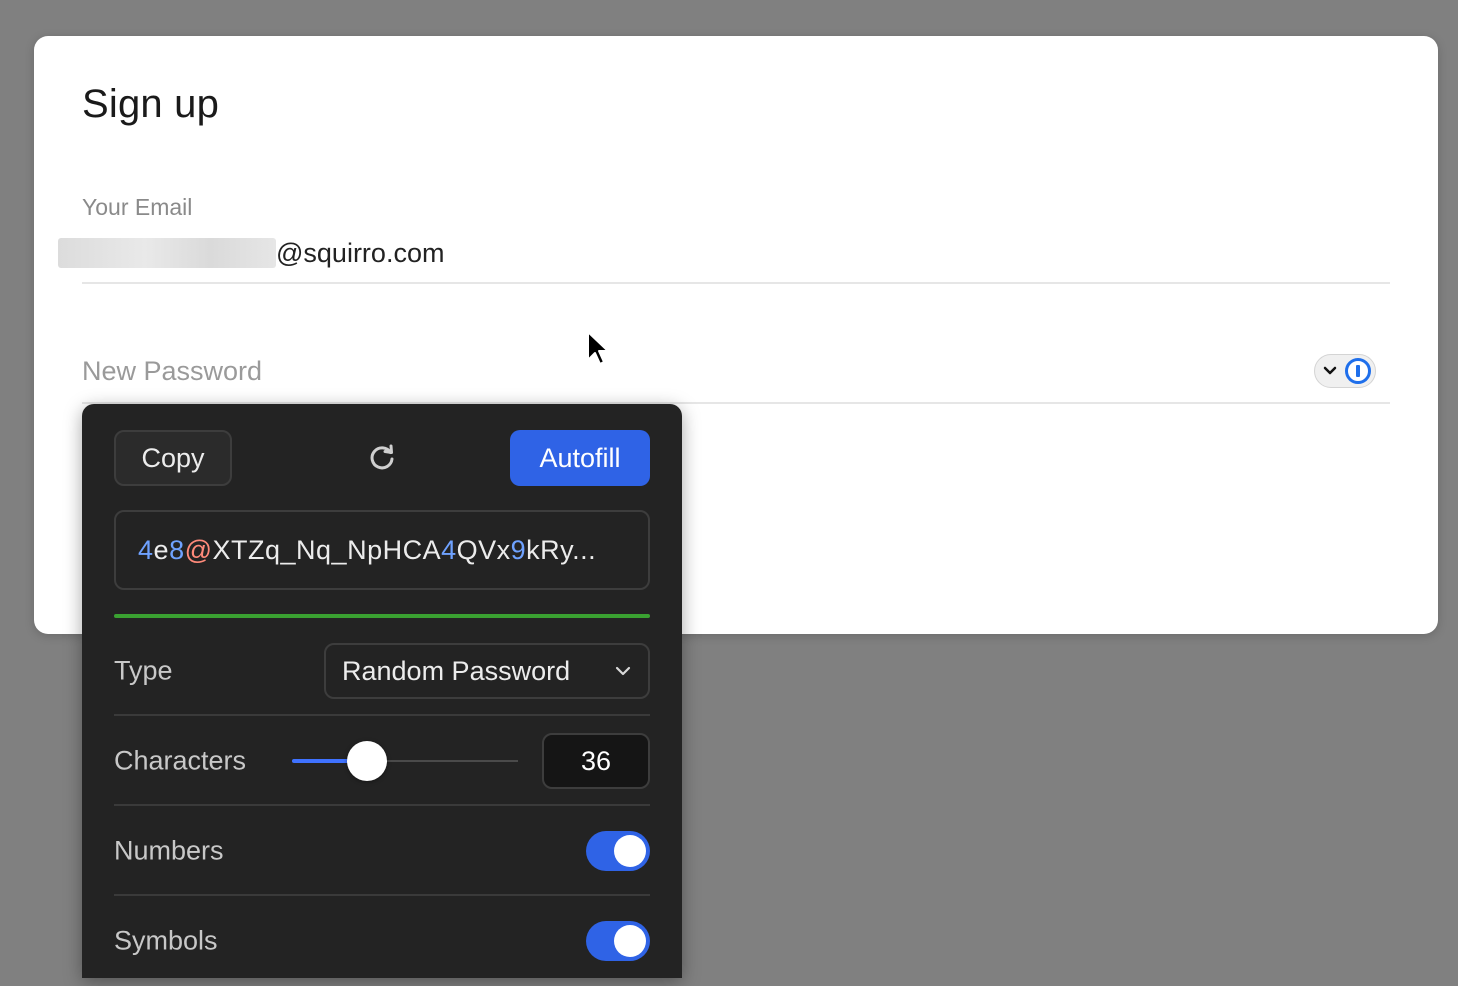 Image resolution: width=1458 pixels, height=986 pixels. Describe the element at coordinates (405, 761) in the screenshot. I see `characters-slider` at that location.